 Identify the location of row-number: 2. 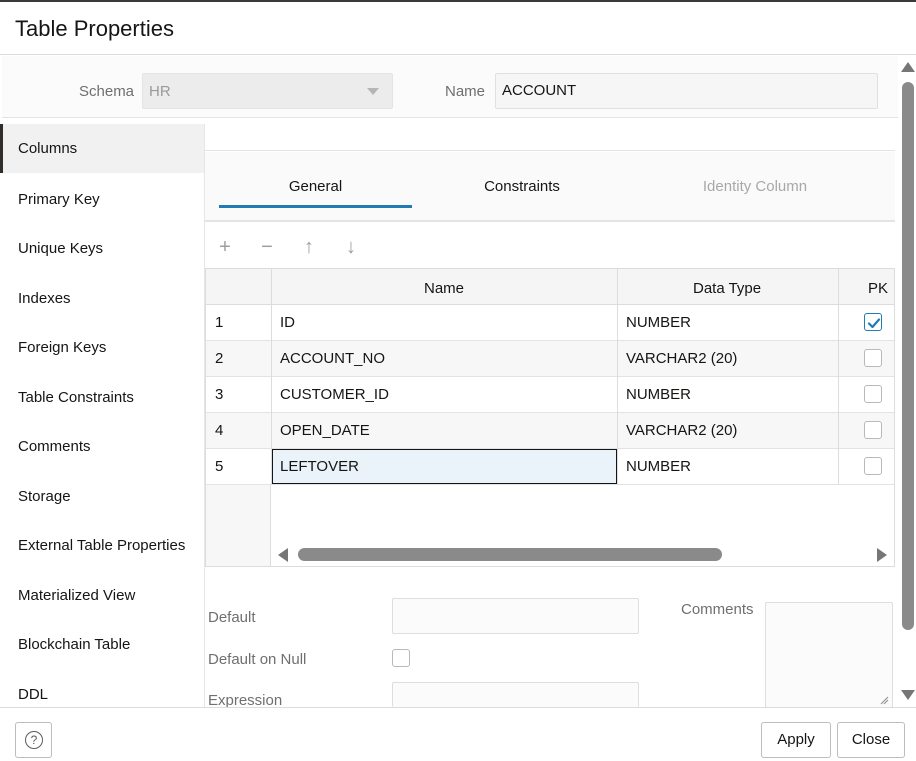
(219, 358).